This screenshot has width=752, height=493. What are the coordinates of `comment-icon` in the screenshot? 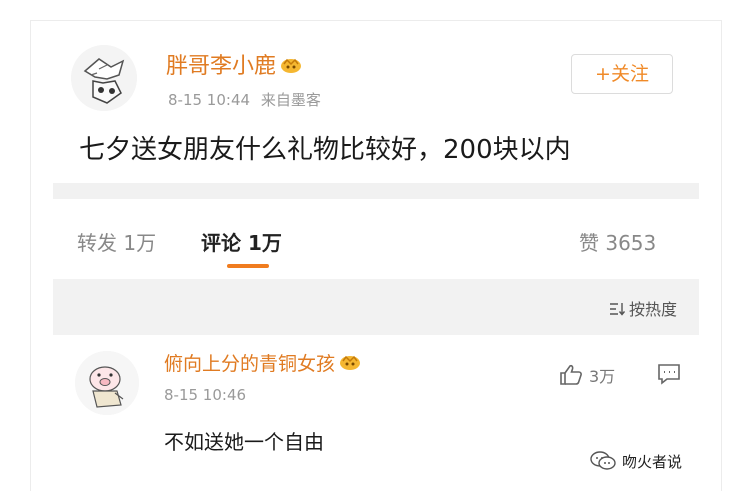 It's located at (669, 374).